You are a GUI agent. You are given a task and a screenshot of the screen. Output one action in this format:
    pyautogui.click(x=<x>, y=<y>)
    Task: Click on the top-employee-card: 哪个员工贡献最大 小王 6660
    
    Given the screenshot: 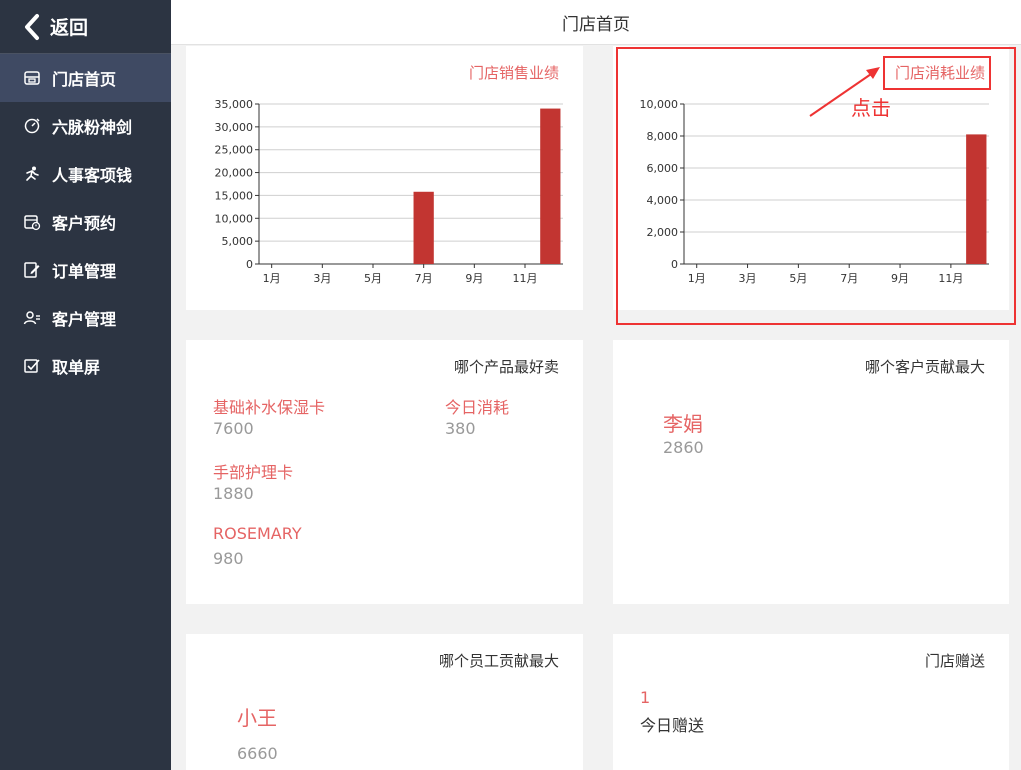 What is the action you would take?
    pyautogui.click(x=384, y=702)
    